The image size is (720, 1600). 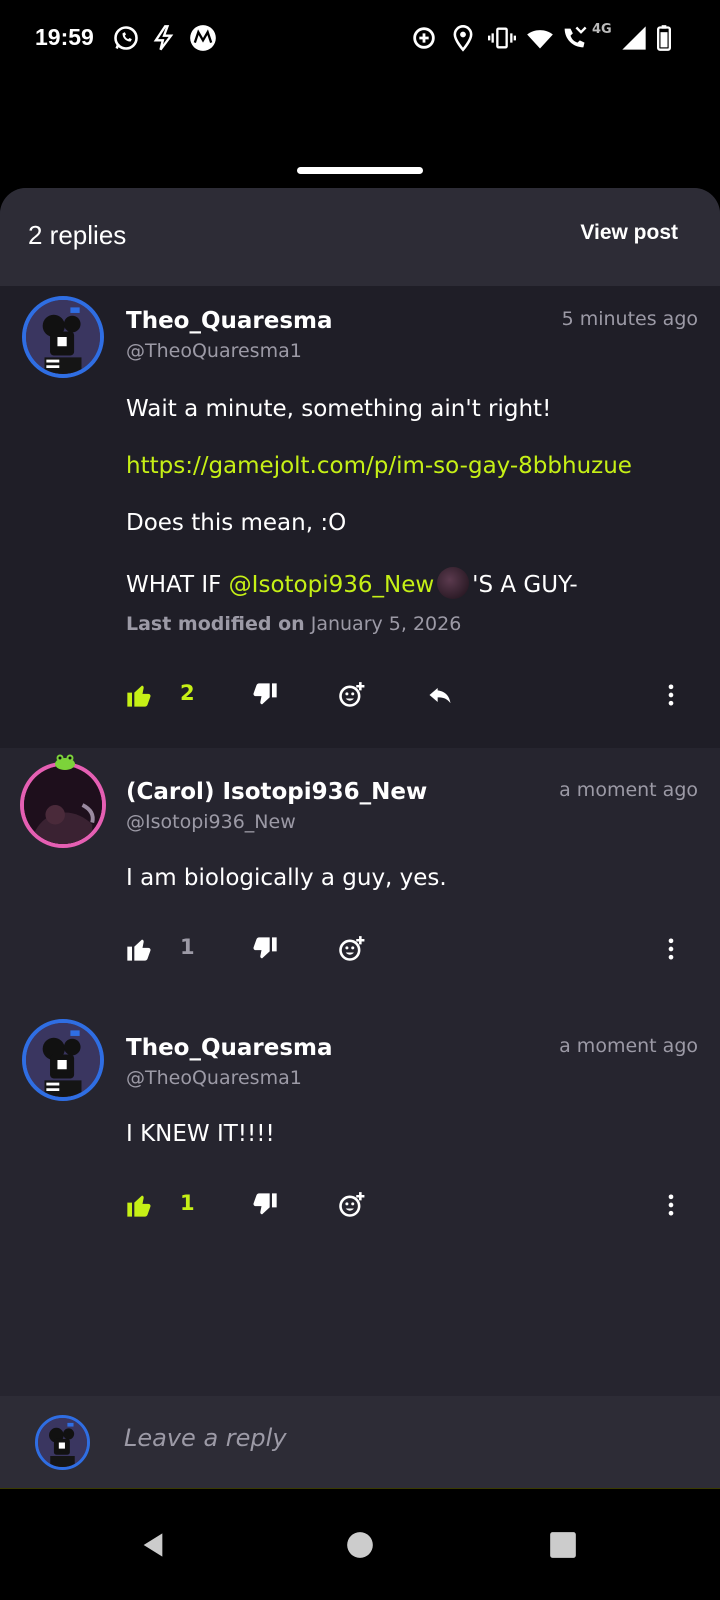 I want to click on home-button, so click(x=360, y=1545).